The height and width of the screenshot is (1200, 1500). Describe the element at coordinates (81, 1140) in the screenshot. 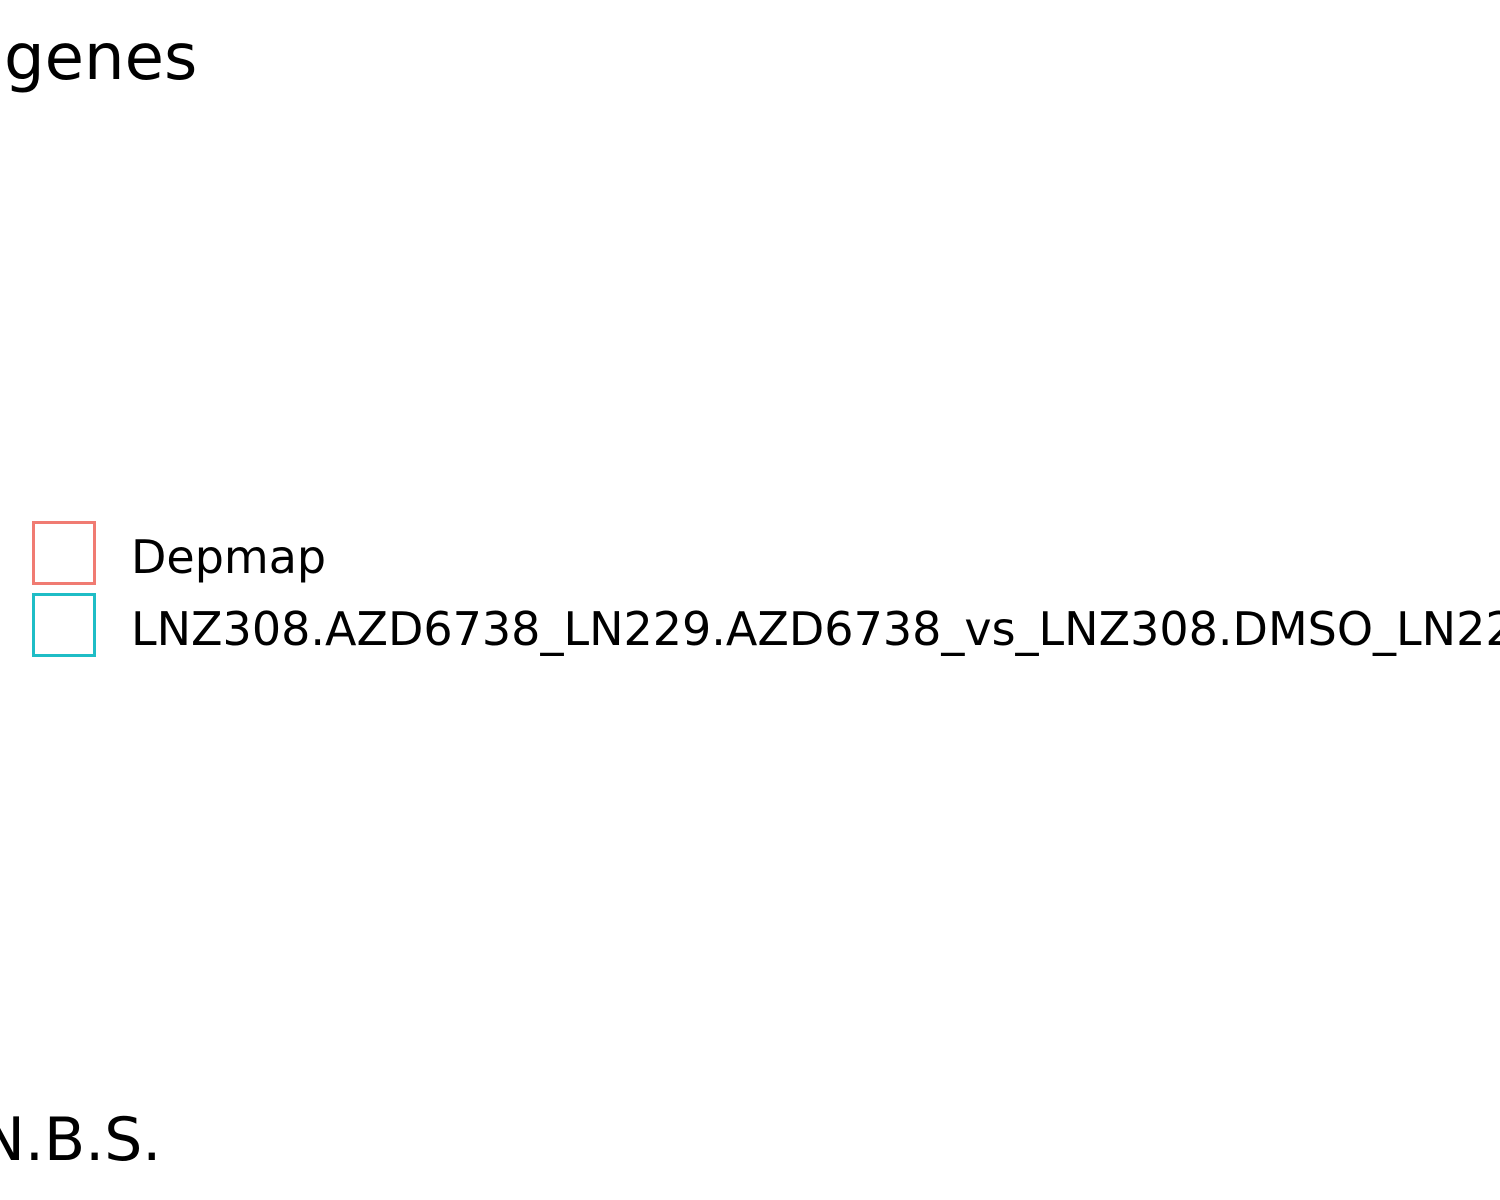

I see `caption-text: N.B.S.` at that location.